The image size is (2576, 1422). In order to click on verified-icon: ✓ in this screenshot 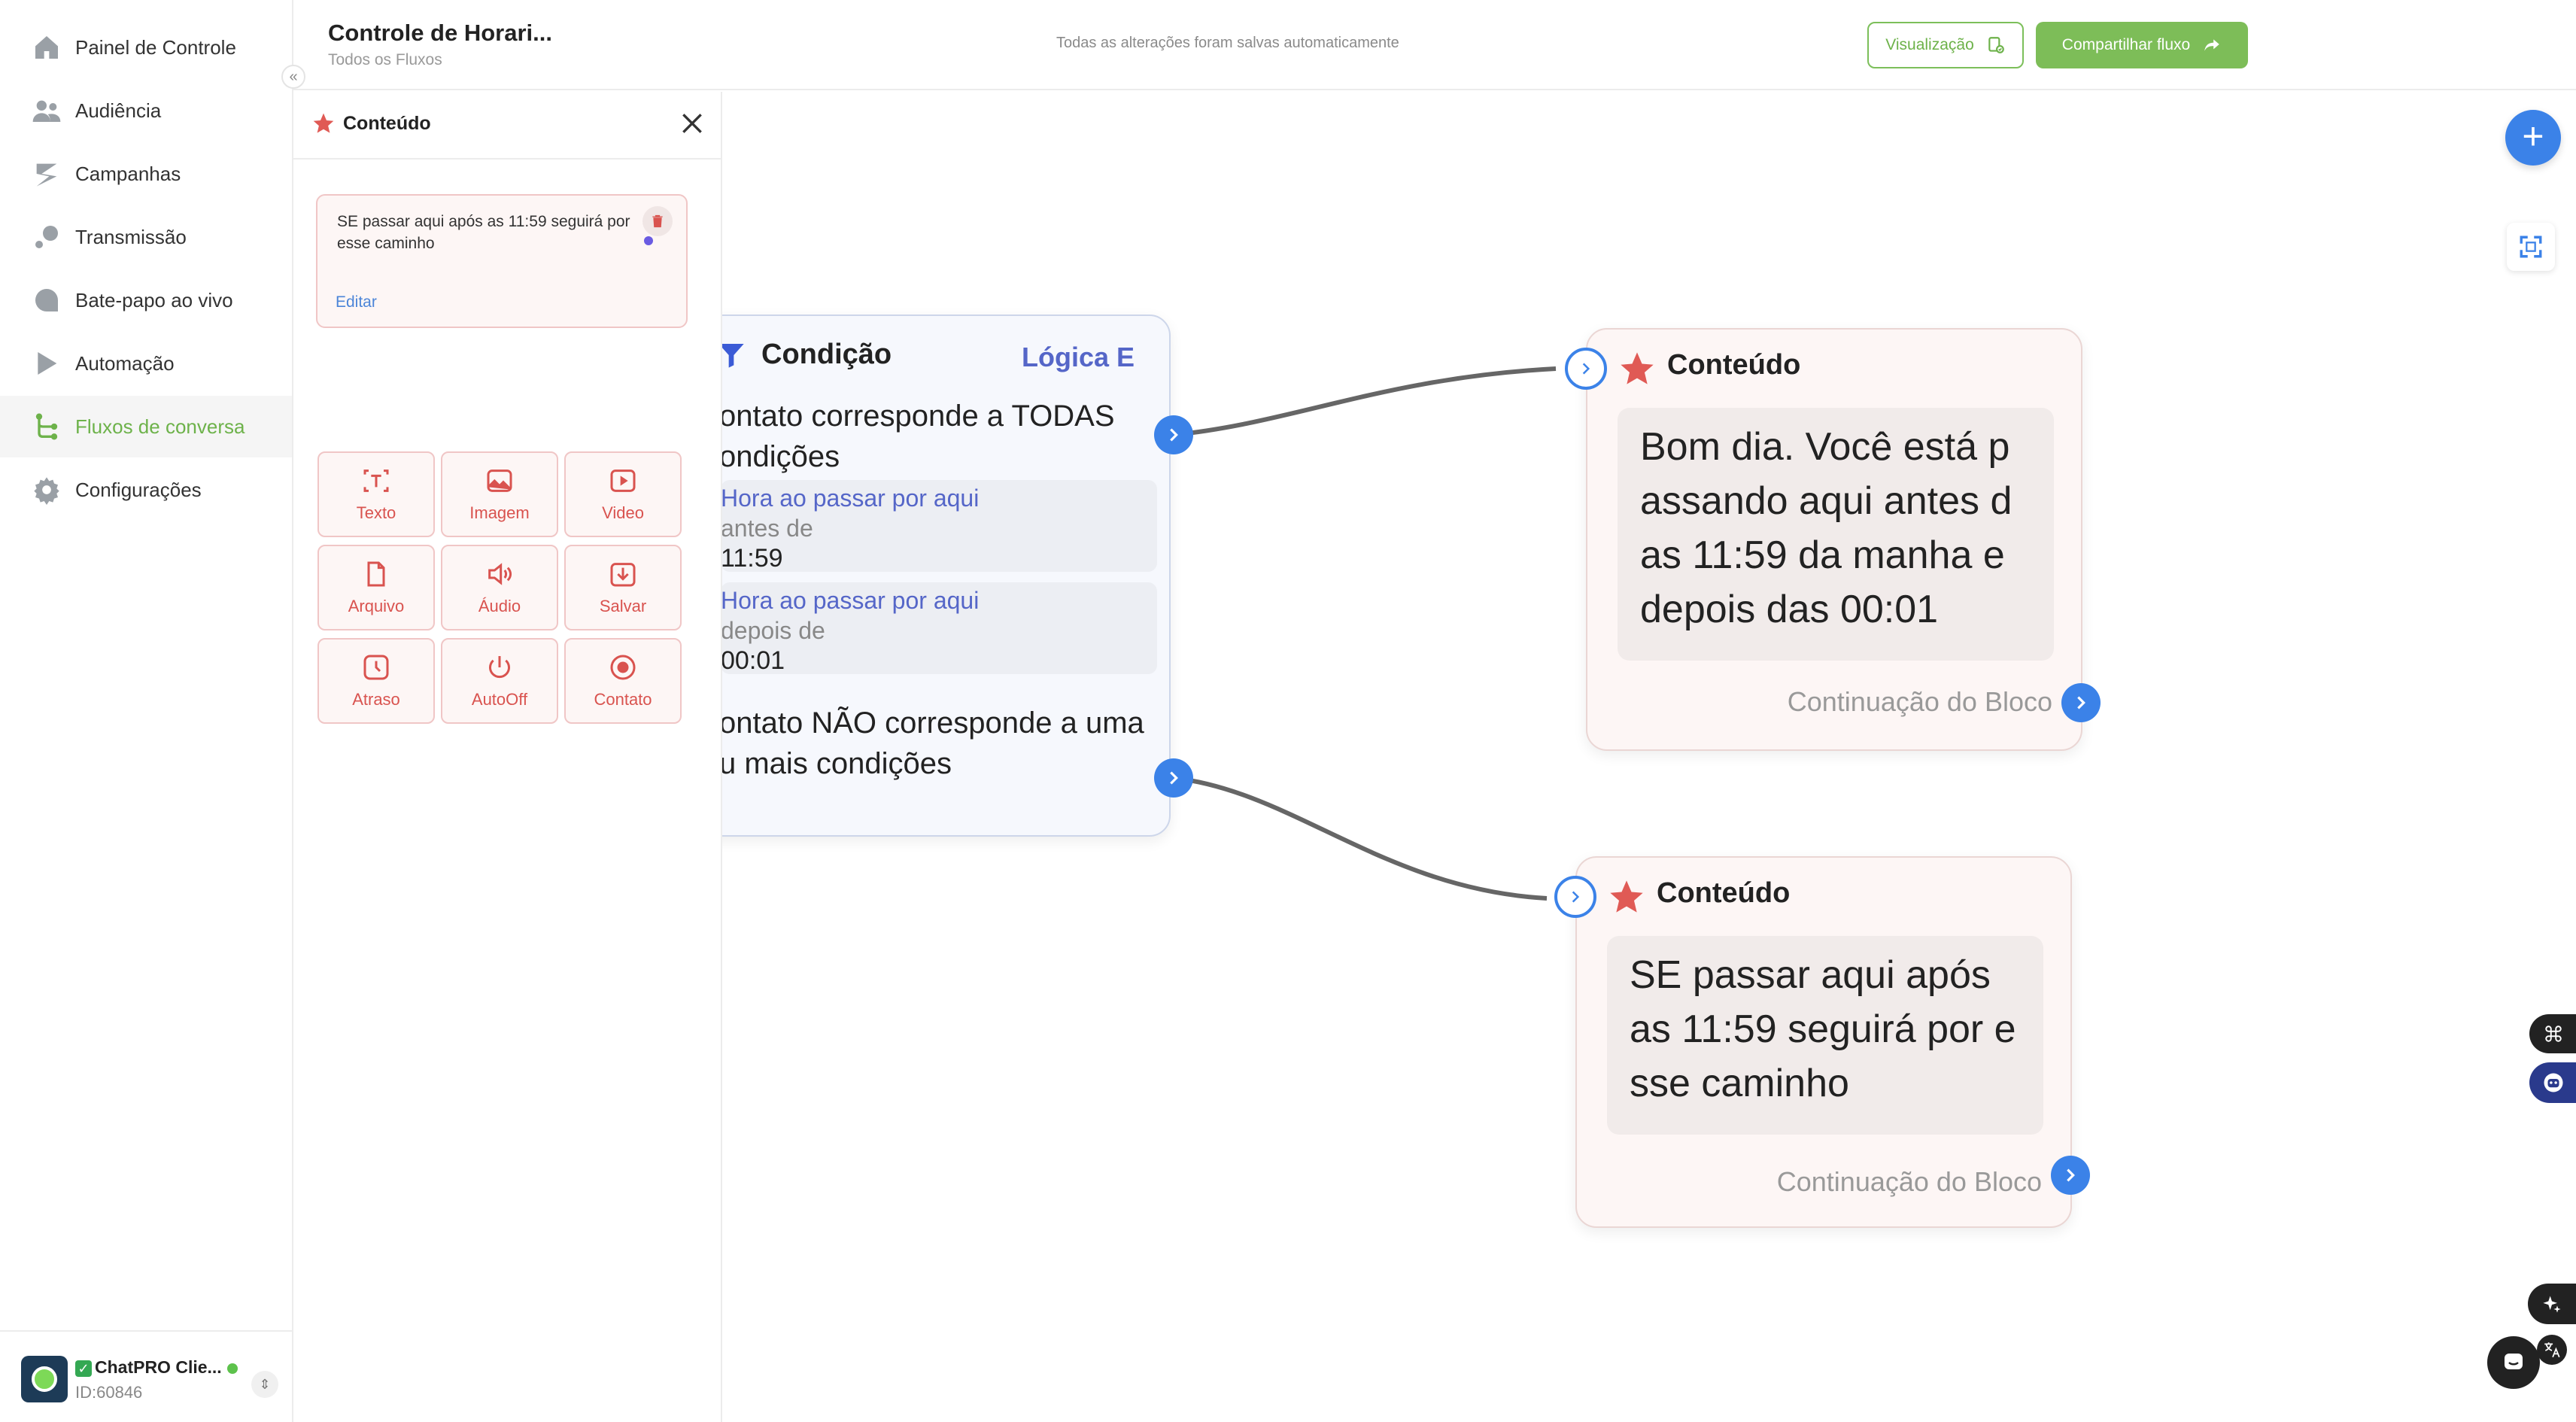, I will do `click(84, 1368)`.